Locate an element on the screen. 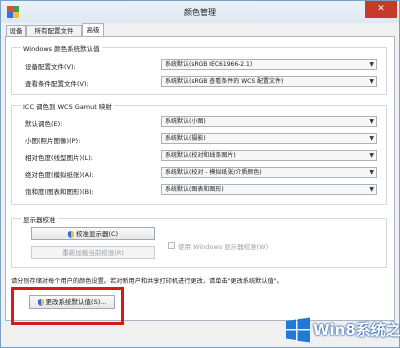  saturation-label: 饱和度(图表和图形)(B): is located at coordinates (59, 192).